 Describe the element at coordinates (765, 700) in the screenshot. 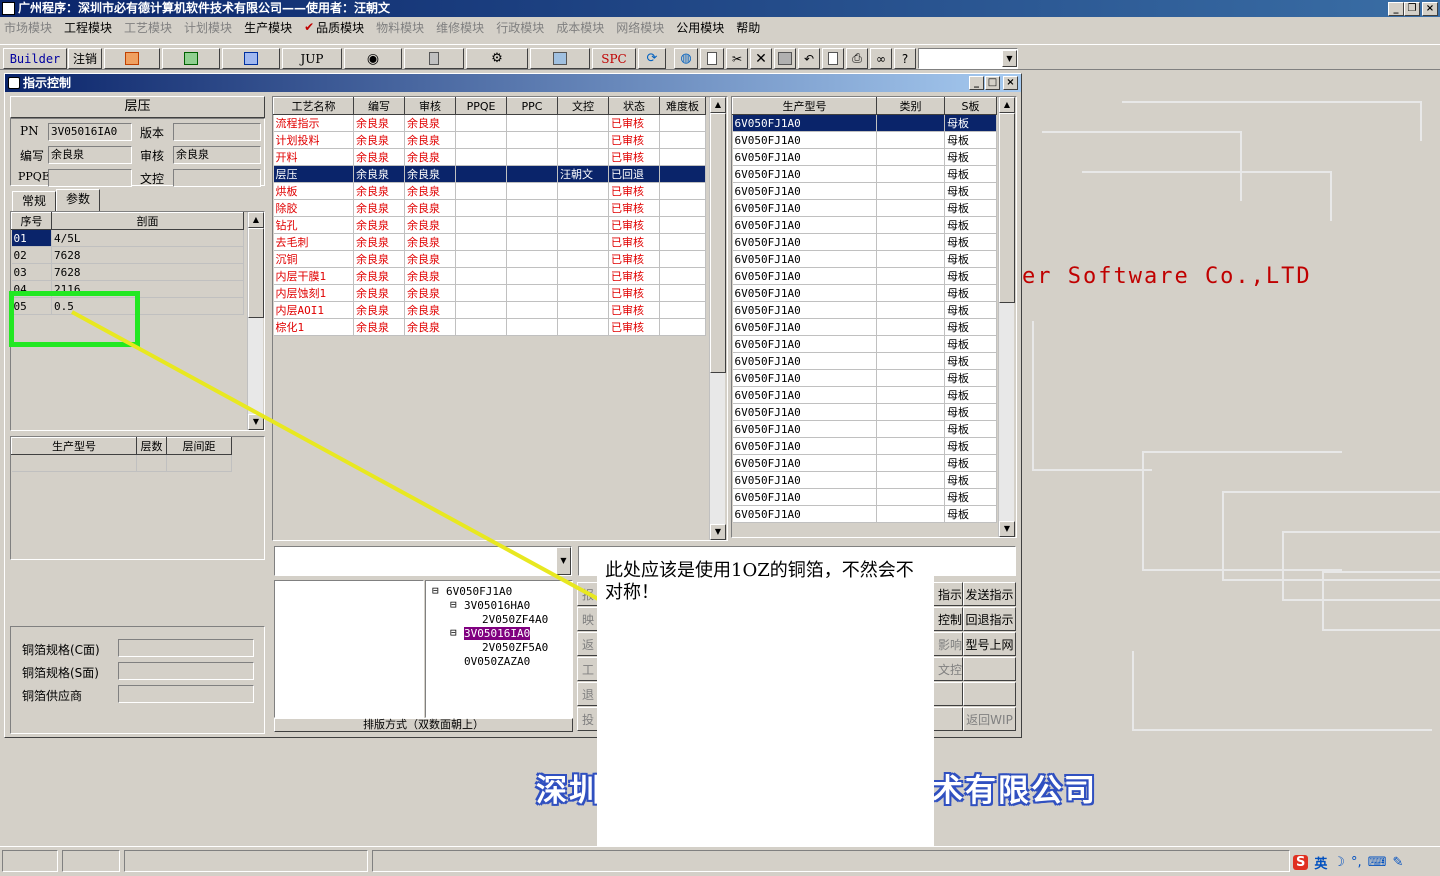

I see `annotation-note: 此处应该是使用1OZ的铜箔，不然会不对称！` at that location.